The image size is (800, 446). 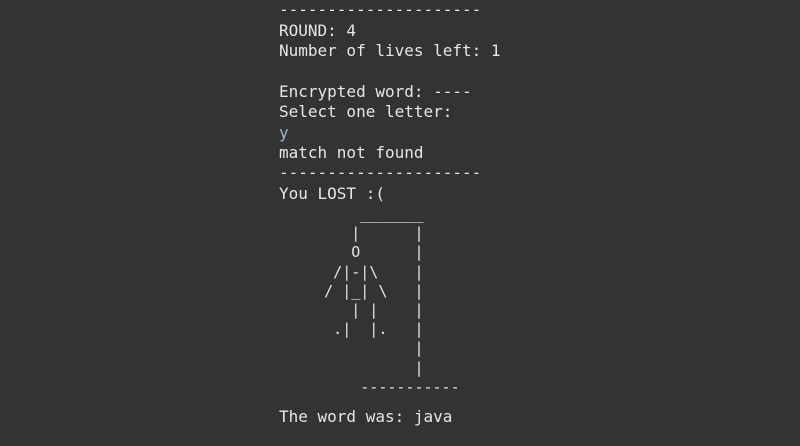 What do you see at coordinates (375, 91) in the screenshot?
I see `encrypted-word-label: Encrypted word: ----` at bounding box center [375, 91].